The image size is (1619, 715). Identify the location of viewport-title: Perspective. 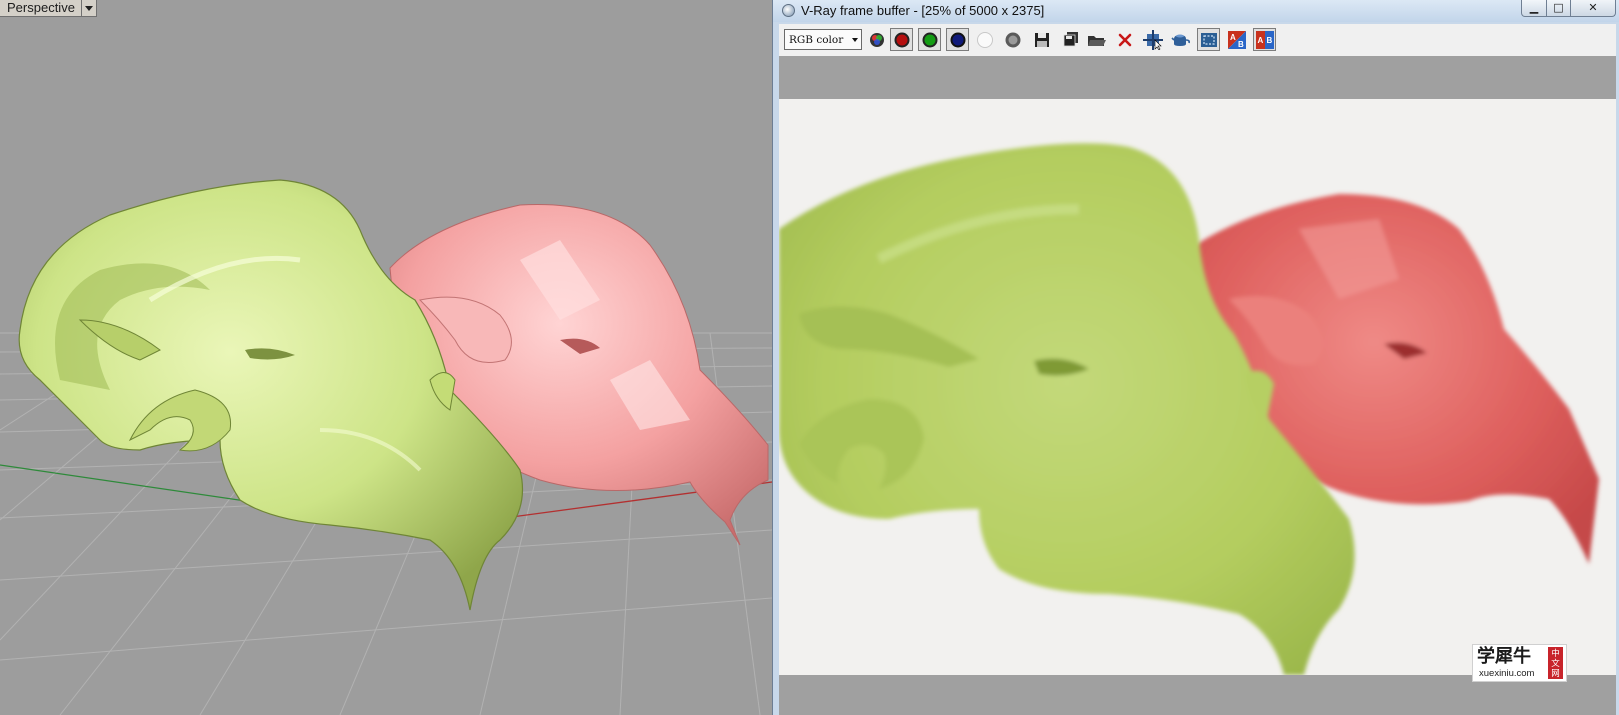
(40, 8).